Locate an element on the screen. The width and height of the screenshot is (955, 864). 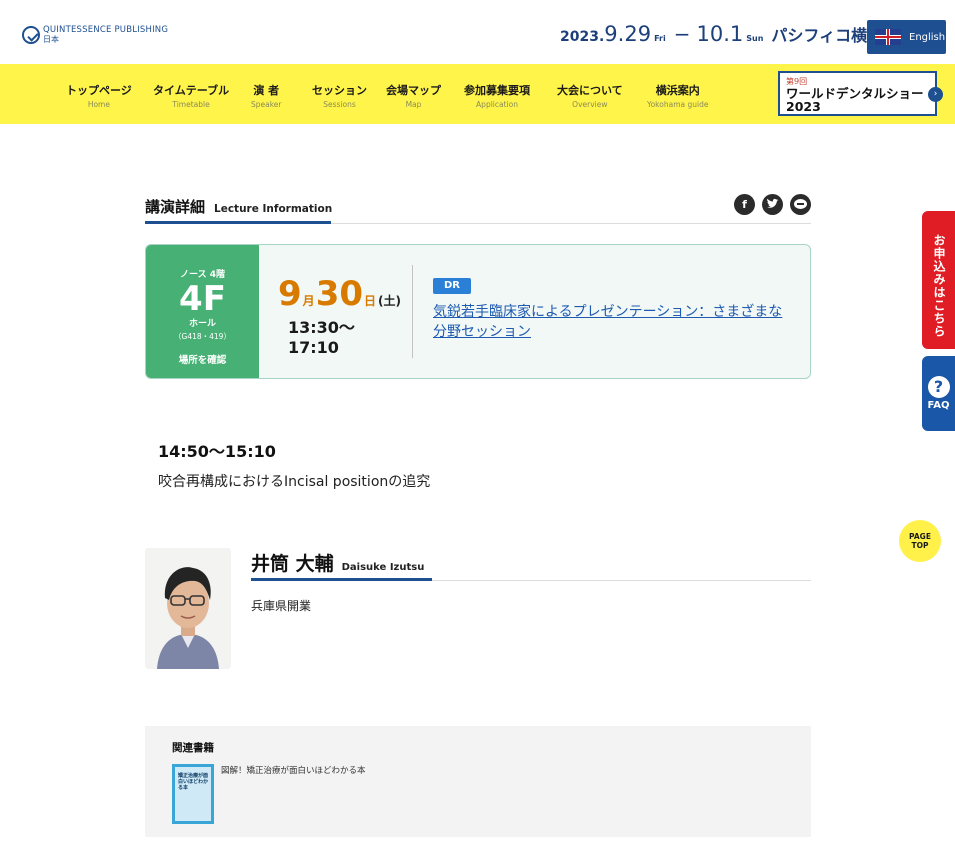
publisher-logo: QUINTESSENCE PUBLISHING 日本 is located at coordinates (95, 35).